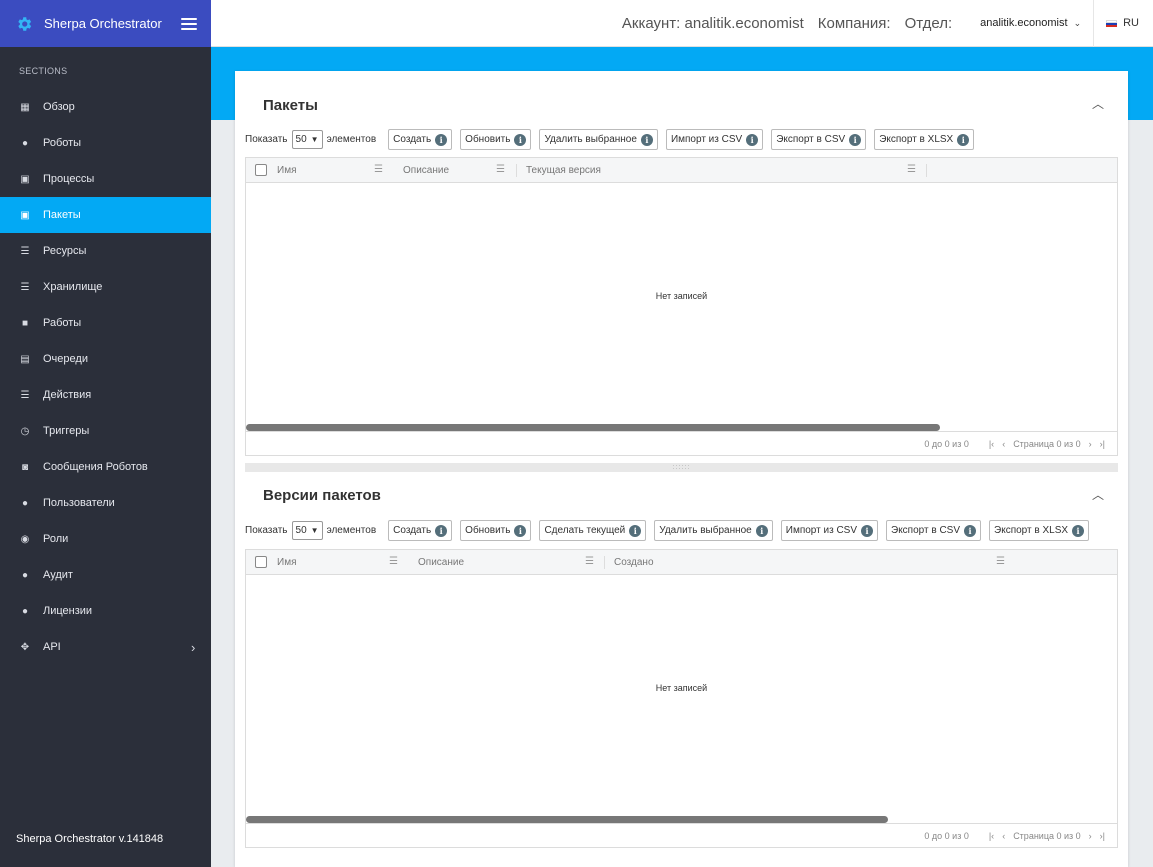 The image size is (1153, 867). What do you see at coordinates (496, 530) in the screenshot?
I see `refresh-versions-button: Обновить i` at bounding box center [496, 530].